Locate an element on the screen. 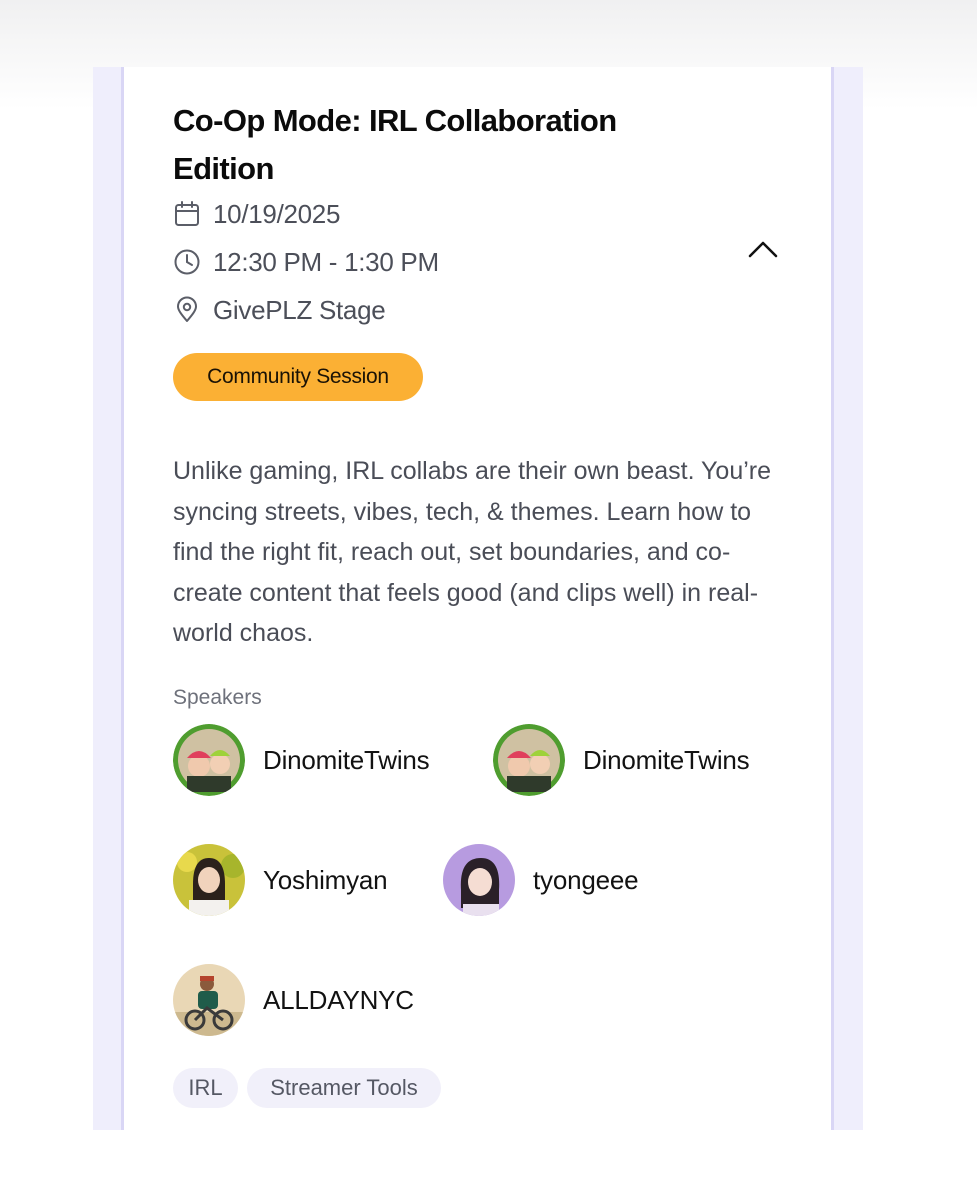 Image resolution: width=977 pixels, height=1200 pixels. speaker-item: ALLDAYNYC is located at coordinates (293, 1000).